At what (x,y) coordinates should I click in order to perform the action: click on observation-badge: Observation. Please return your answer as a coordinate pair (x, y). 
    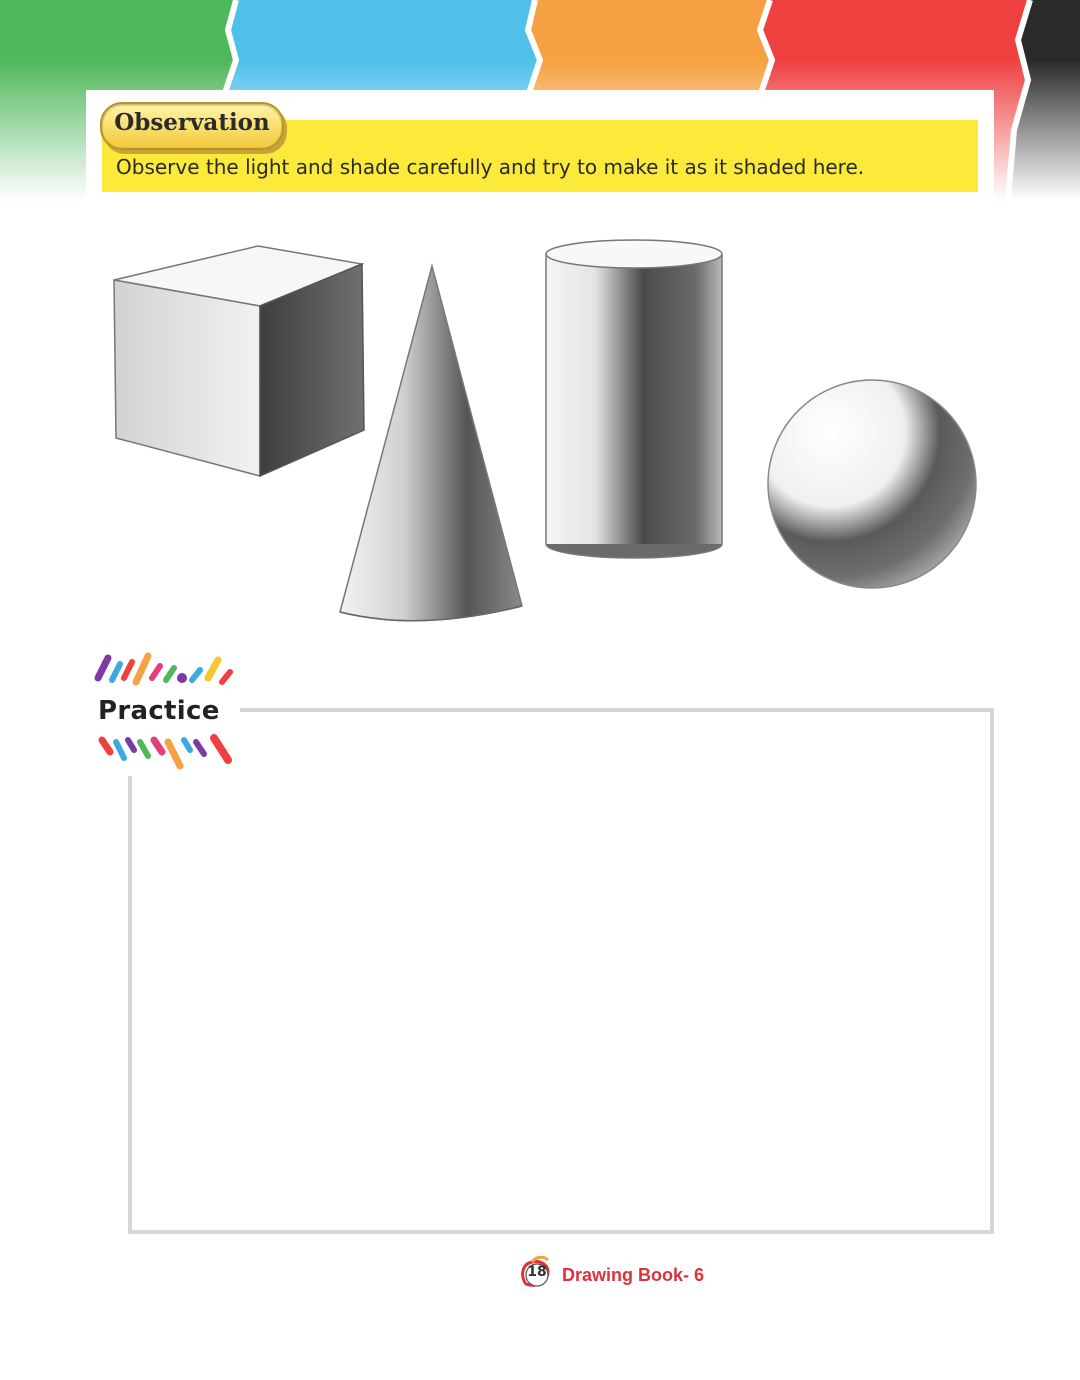
    Looking at the image, I should click on (192, 126).